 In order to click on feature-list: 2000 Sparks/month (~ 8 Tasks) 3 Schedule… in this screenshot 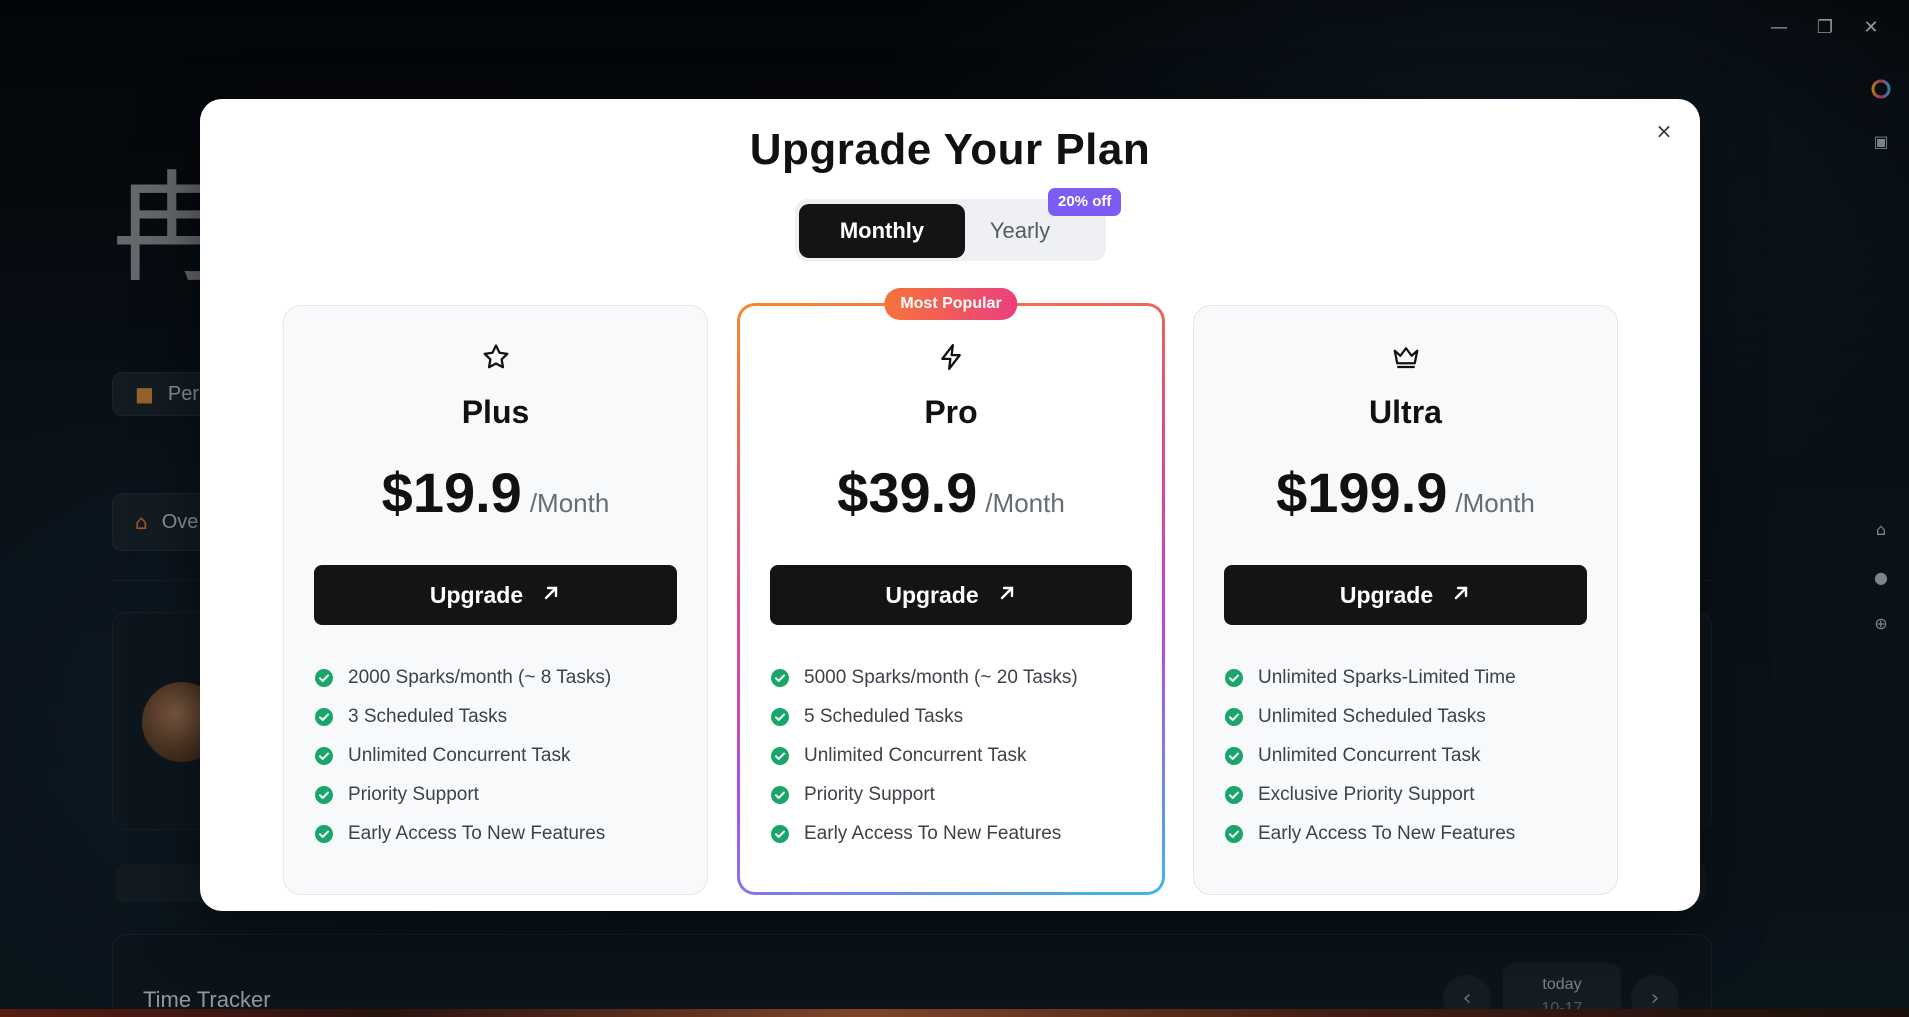, I will do `click(500, 755)`.